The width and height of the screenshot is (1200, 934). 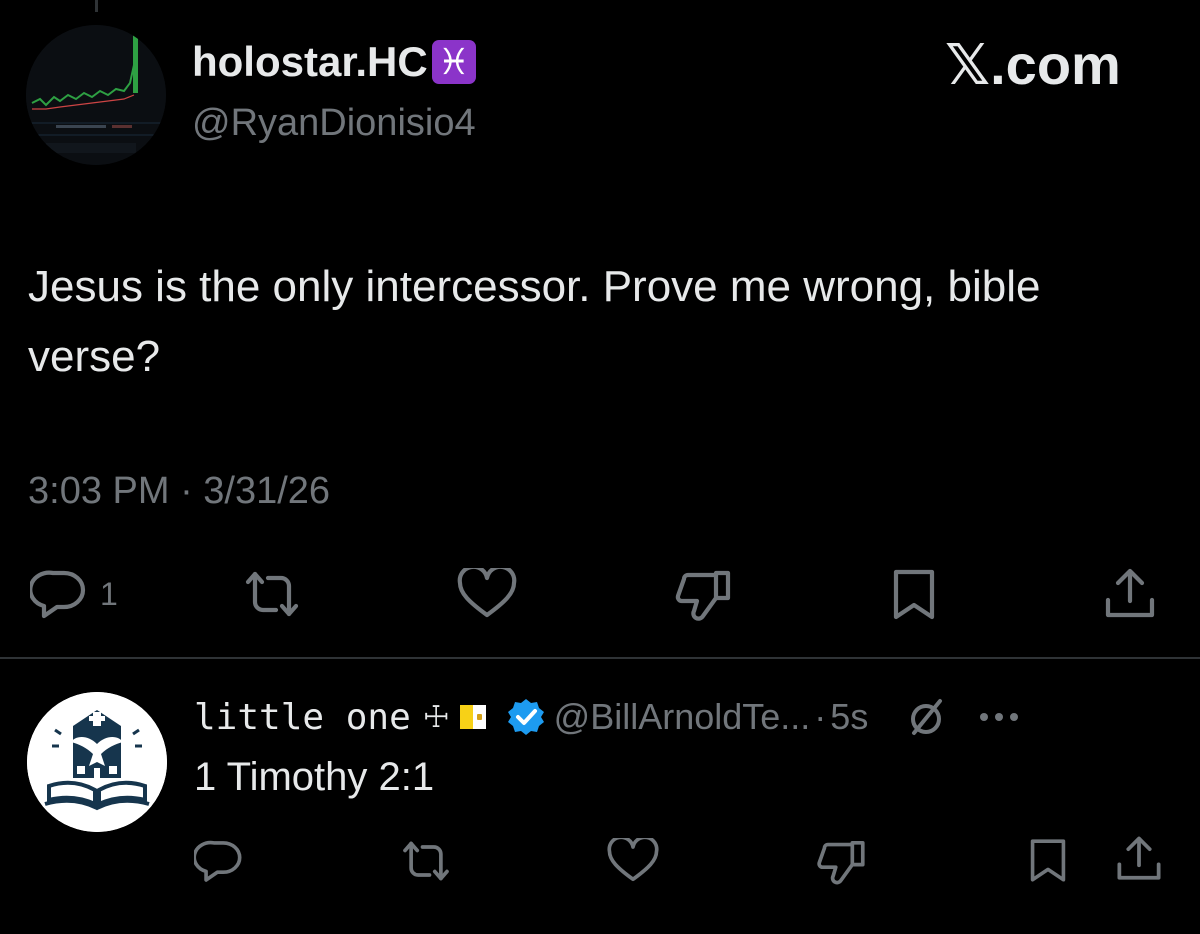 I want to click on reply-text: 1 Timothy 2:1, so click(x=314, y=777).